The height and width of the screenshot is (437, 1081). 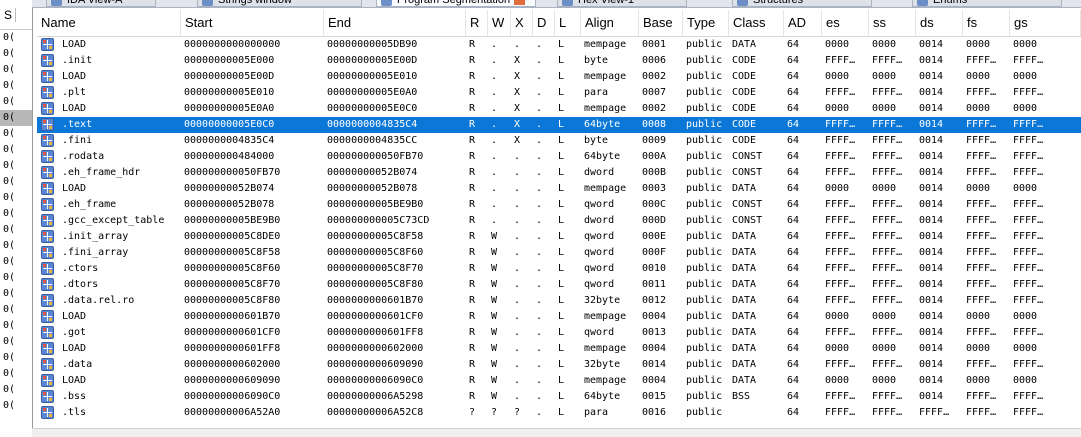 I want to click on column-header-start: Start, so click(x=252, y=23).